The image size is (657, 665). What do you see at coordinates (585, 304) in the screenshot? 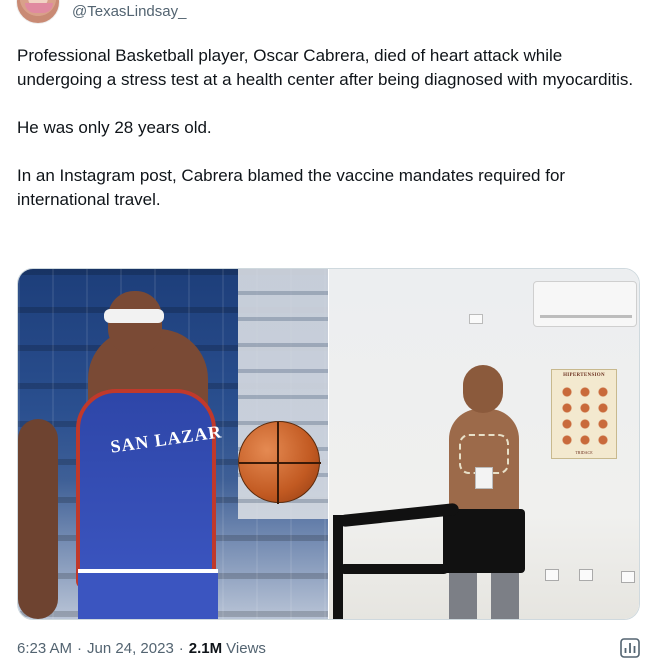
I see `air-conditioner` at bounding box center [585, 304].